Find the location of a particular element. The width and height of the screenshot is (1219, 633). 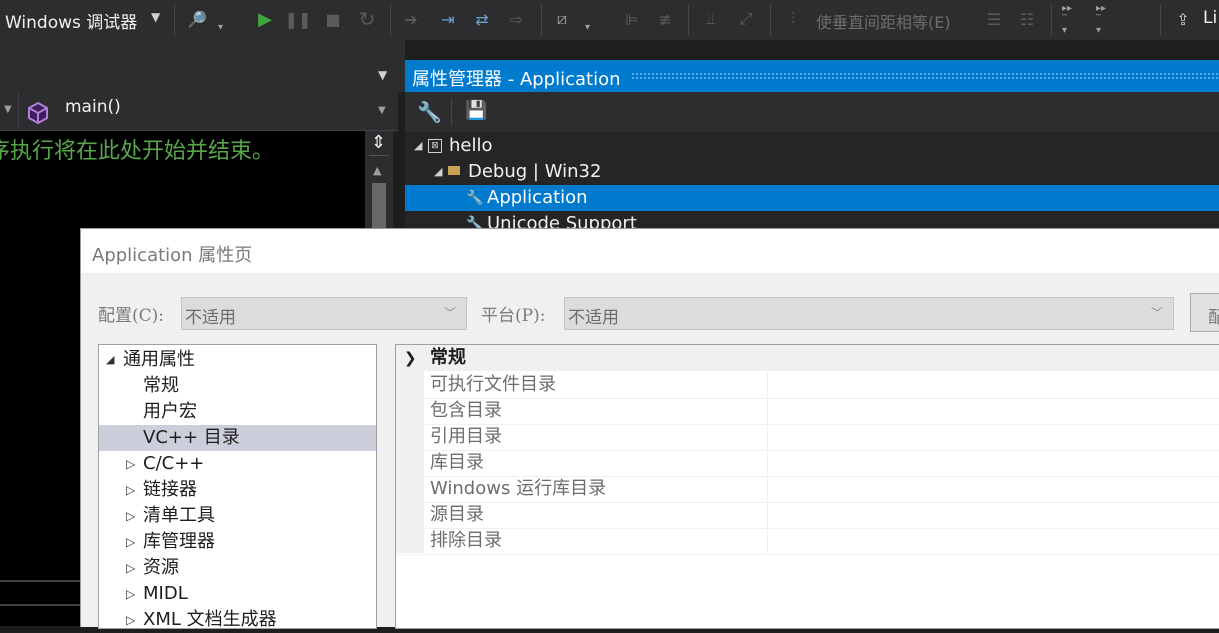

chevron-down-icon: ❯ is located at coordinates (410, 358).